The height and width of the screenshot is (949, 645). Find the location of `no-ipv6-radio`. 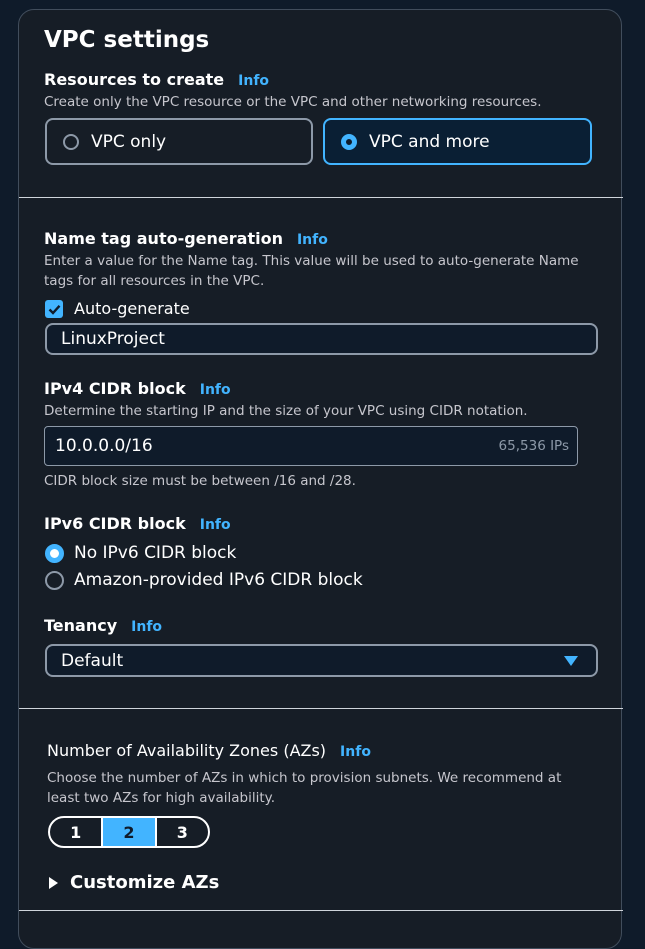

no-ipv6-radio is located at coordinates (54, 553).